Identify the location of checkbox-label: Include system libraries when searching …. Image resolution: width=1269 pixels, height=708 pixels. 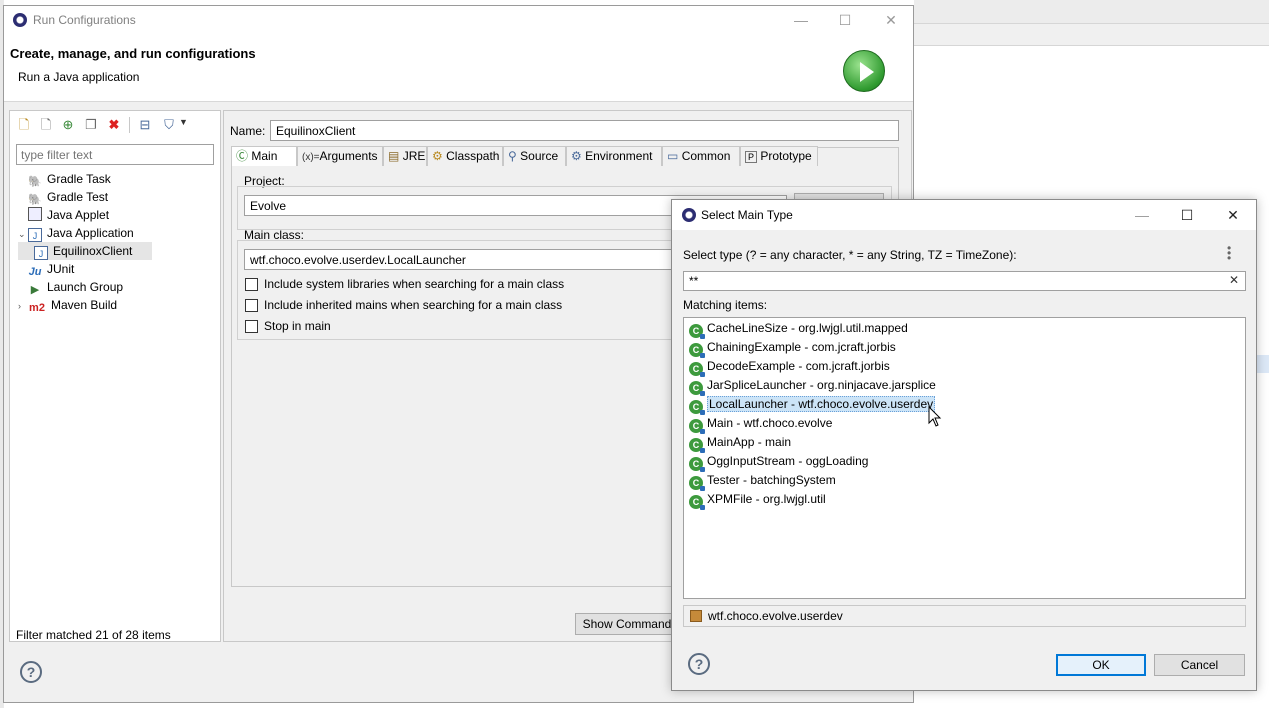
(414, 284).